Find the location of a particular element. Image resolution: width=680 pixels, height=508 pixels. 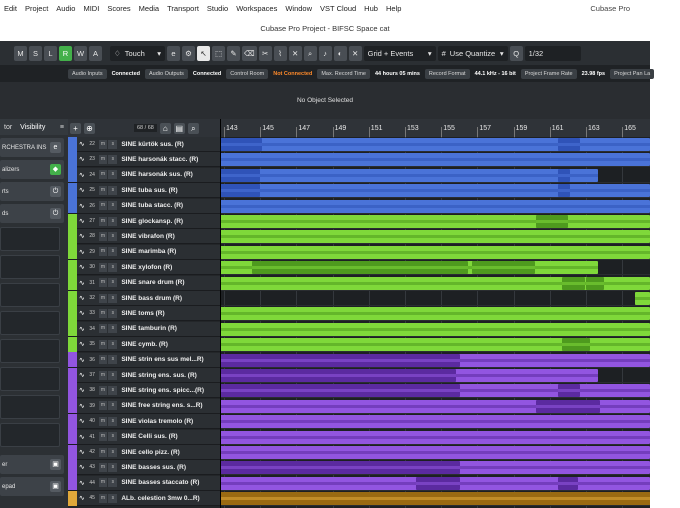

track-name: SINE cello pizz. (R) is located at coordinates (170, 452).